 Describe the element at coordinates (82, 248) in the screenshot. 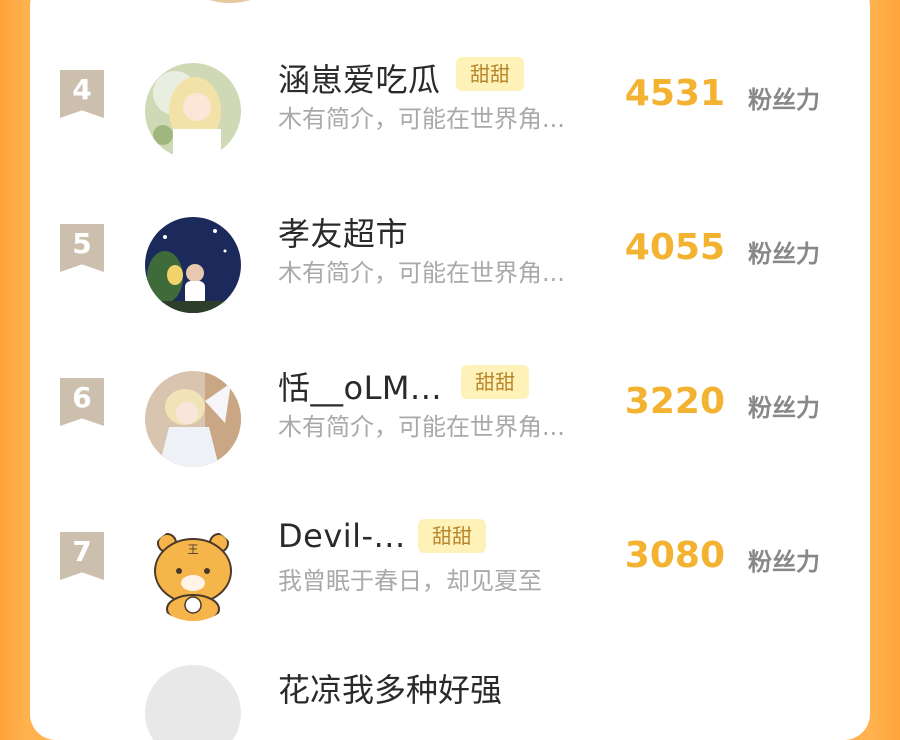

I see `rank-badge: 5` at that location.